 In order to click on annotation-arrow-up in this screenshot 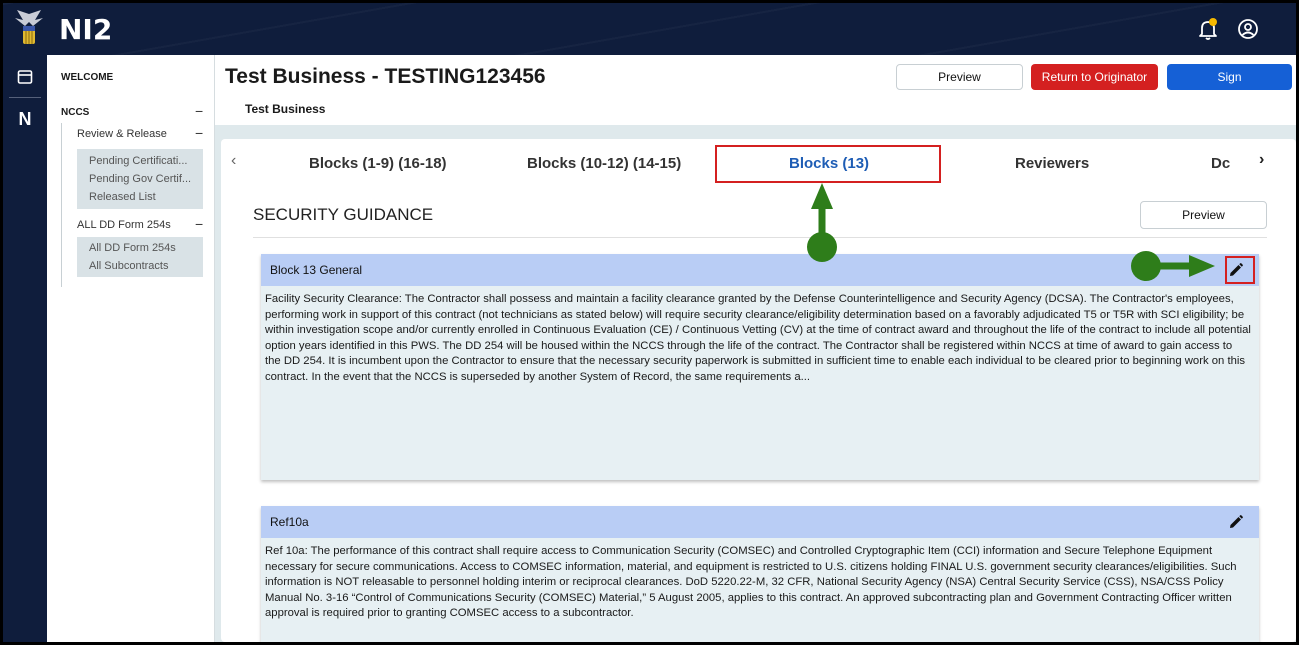, I will do `click(822, 222)`.